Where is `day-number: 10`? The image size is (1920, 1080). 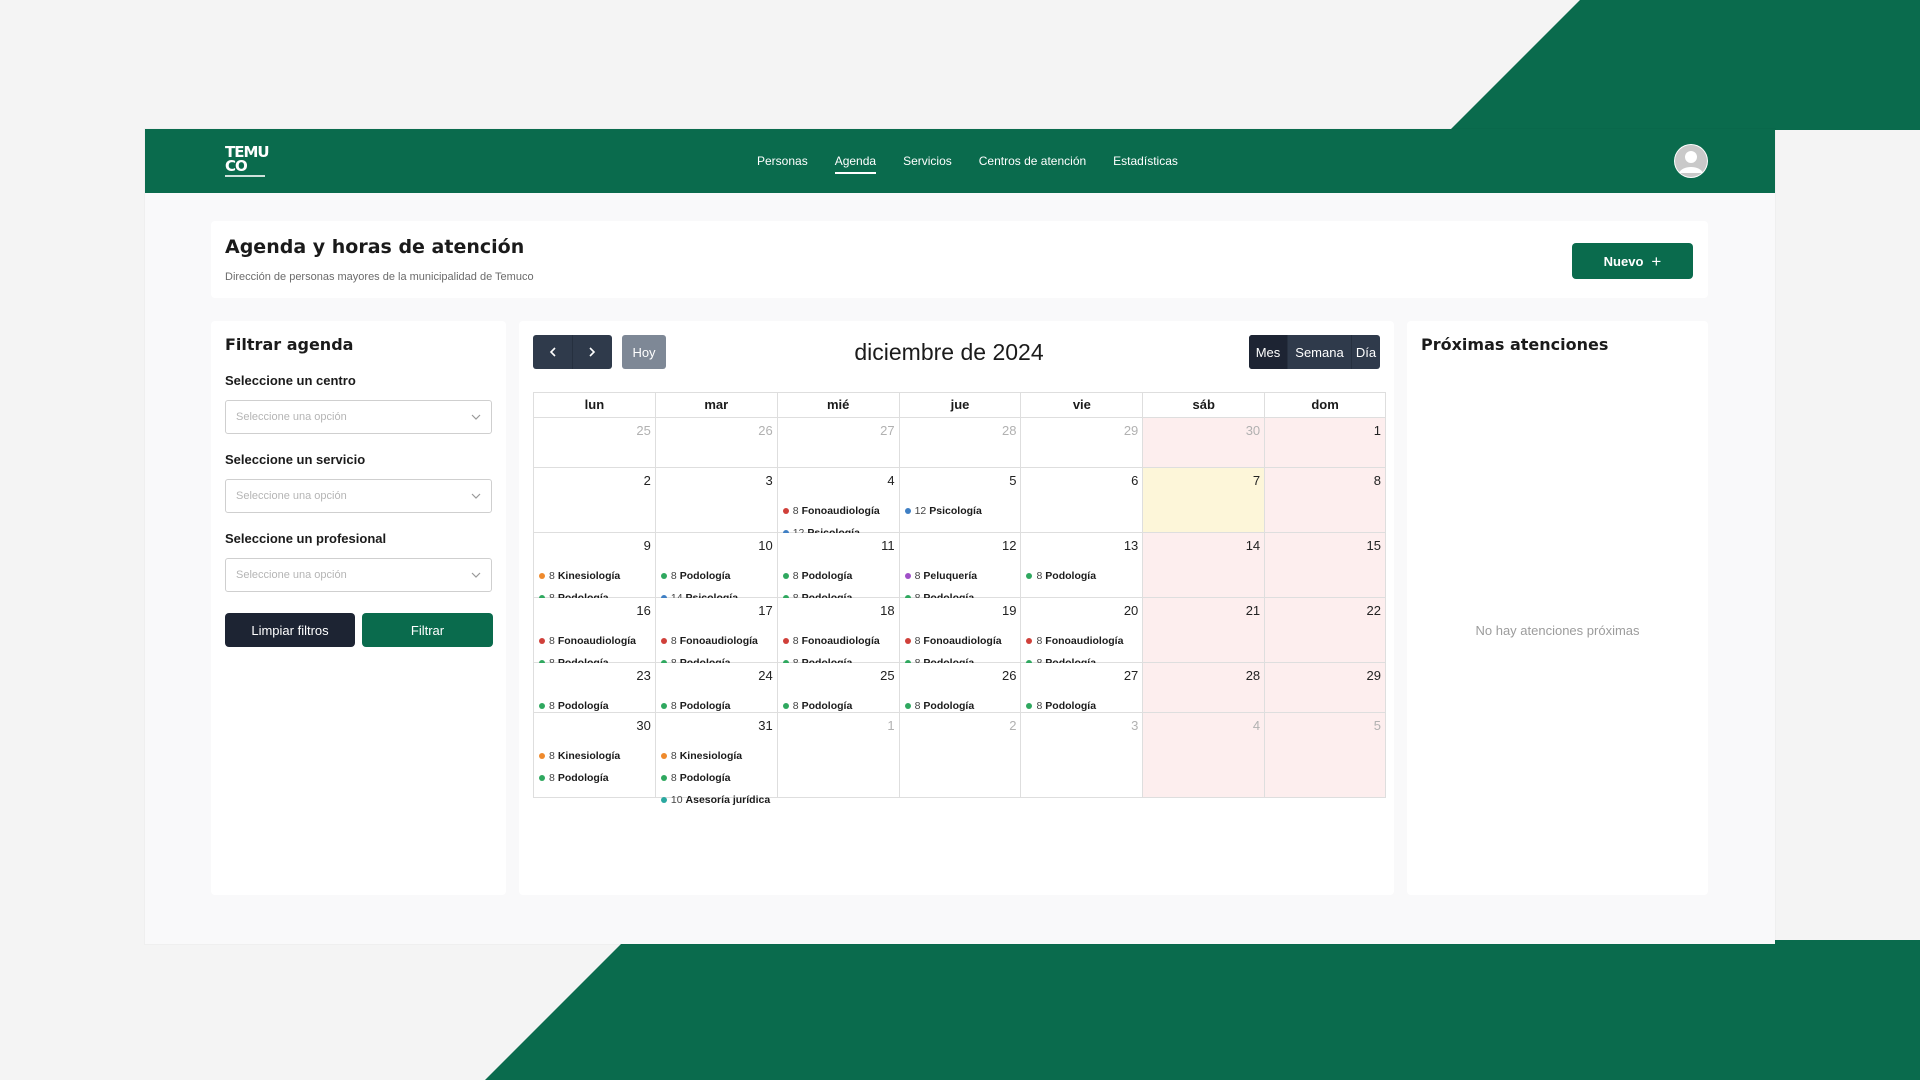 day-number: 10 is located at coordinates (765, 545).